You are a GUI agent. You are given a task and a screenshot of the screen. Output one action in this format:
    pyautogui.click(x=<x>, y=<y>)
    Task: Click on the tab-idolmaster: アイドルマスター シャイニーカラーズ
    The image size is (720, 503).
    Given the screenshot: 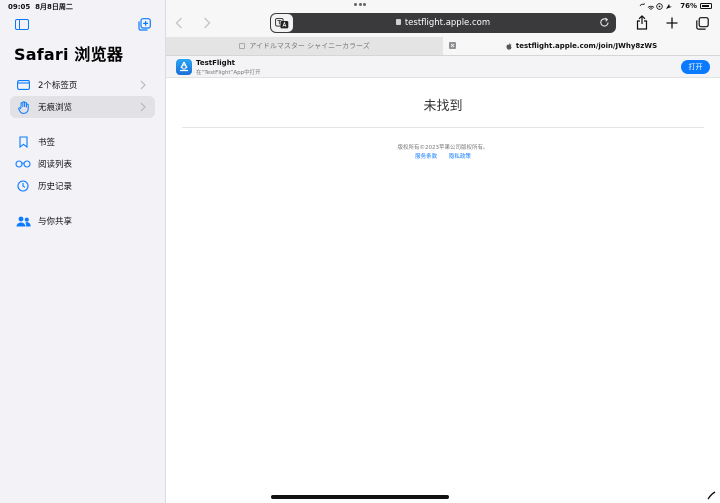 What is the action you would take?
    pyautogui.click(x=304, y=46)
    